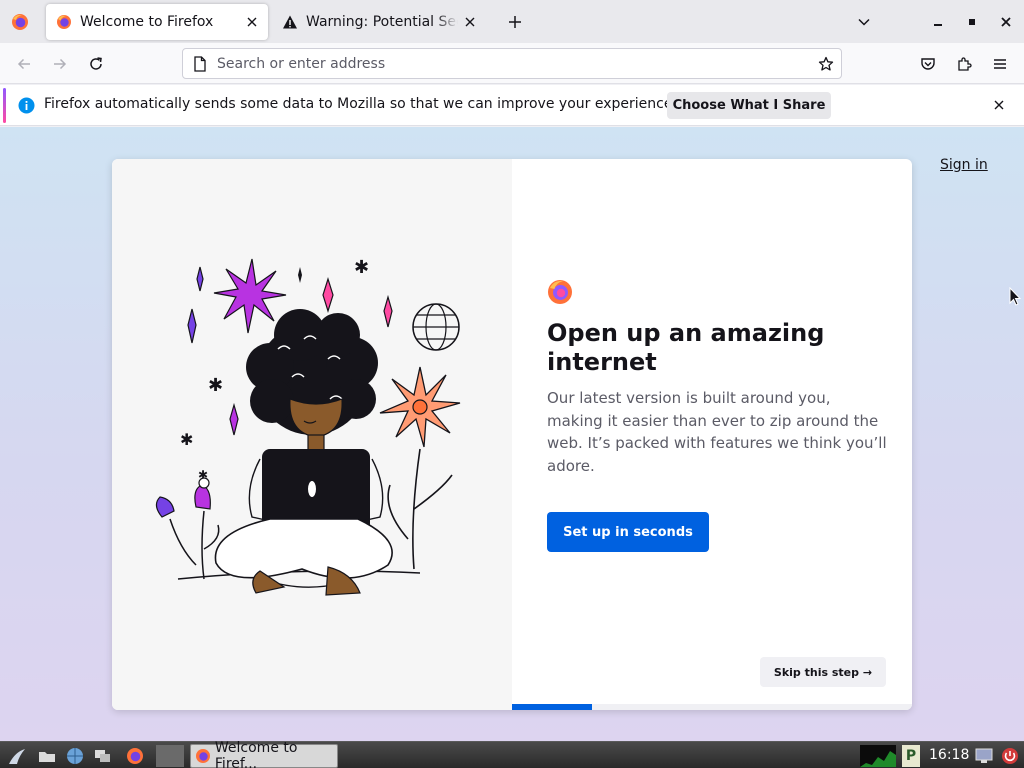 The height and width of the screenshot is (768, 1024). What do you see at coordinates (560, 292) in the screenshot?
I see `firefox-logo-icon` at bounding box center [560, 292].